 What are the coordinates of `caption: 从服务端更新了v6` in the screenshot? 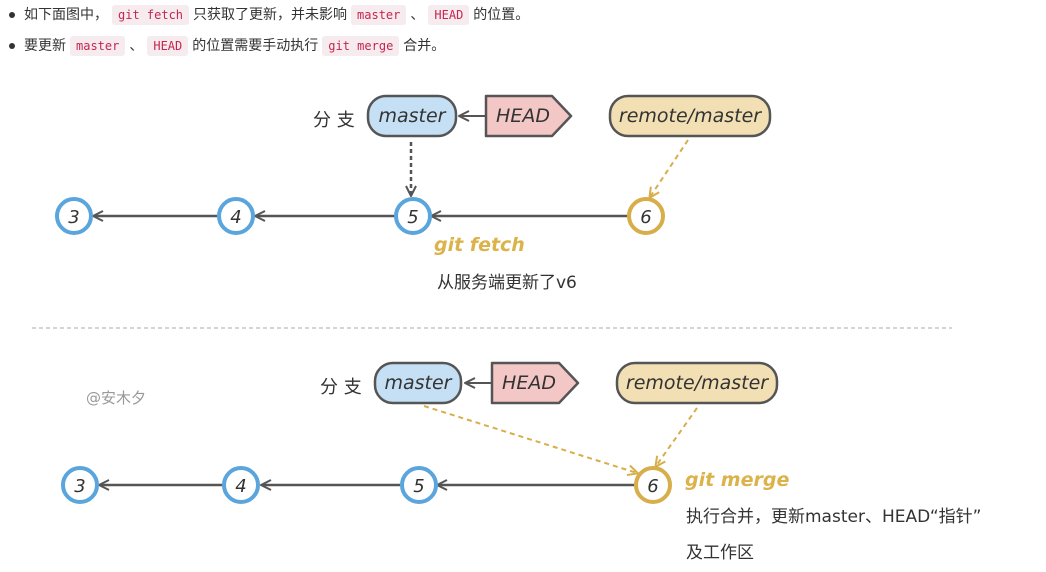 It's located at (507, 283).